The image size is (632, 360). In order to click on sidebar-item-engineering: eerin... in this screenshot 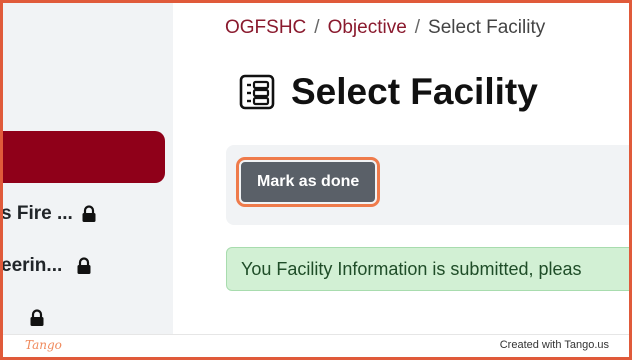, I will do `click(46, 266)`.